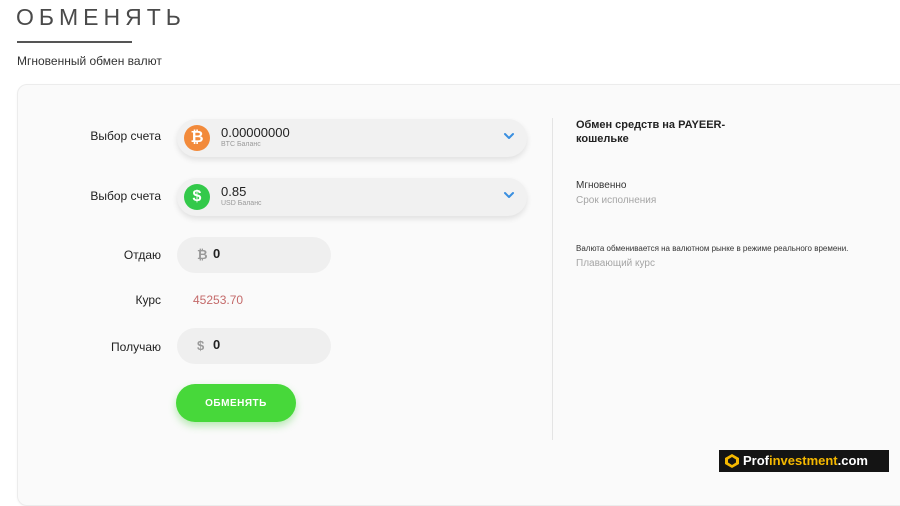 This screenshot has height=506, width=900. I want to click on account-select-usd-value: 0.85, so click(234, 191).